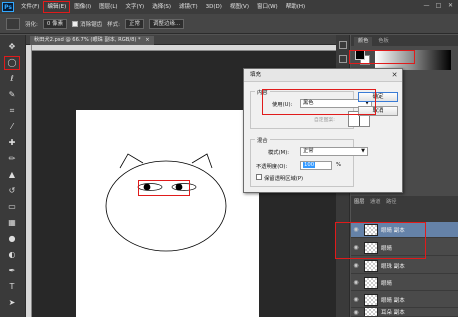 This screenshot has height=317, width=458. I want to click on window-controls: — □ ✕, so click(438, 5).